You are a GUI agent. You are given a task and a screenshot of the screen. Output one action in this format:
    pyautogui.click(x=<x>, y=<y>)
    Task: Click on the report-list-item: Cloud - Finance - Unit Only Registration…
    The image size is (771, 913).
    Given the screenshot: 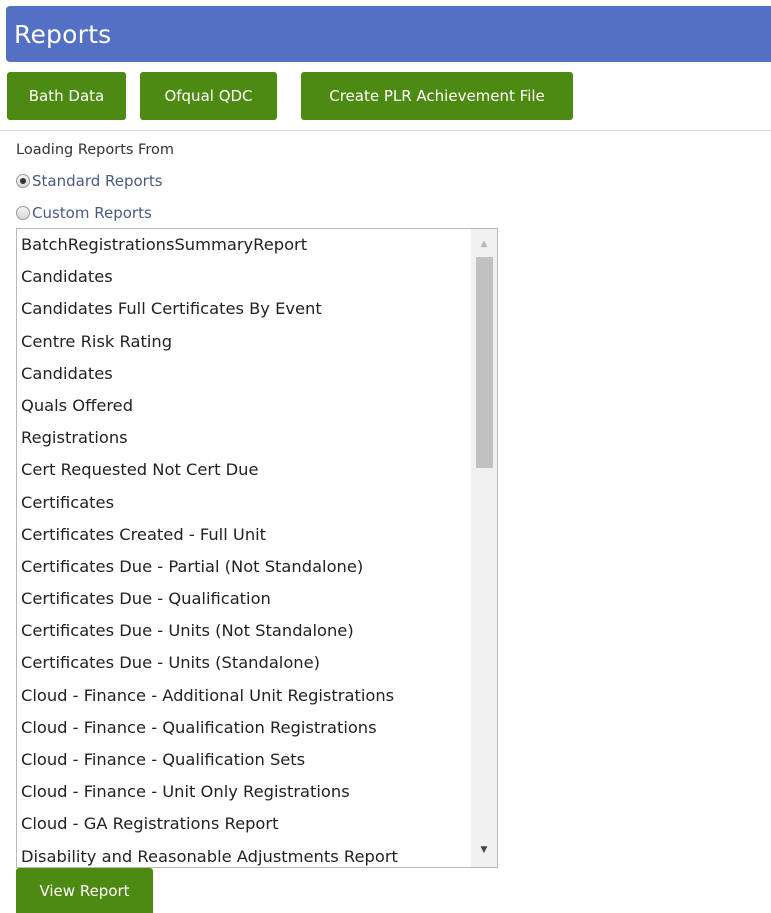 What is the action you would take?
    pyautogui.click(x=244, y=792)
    